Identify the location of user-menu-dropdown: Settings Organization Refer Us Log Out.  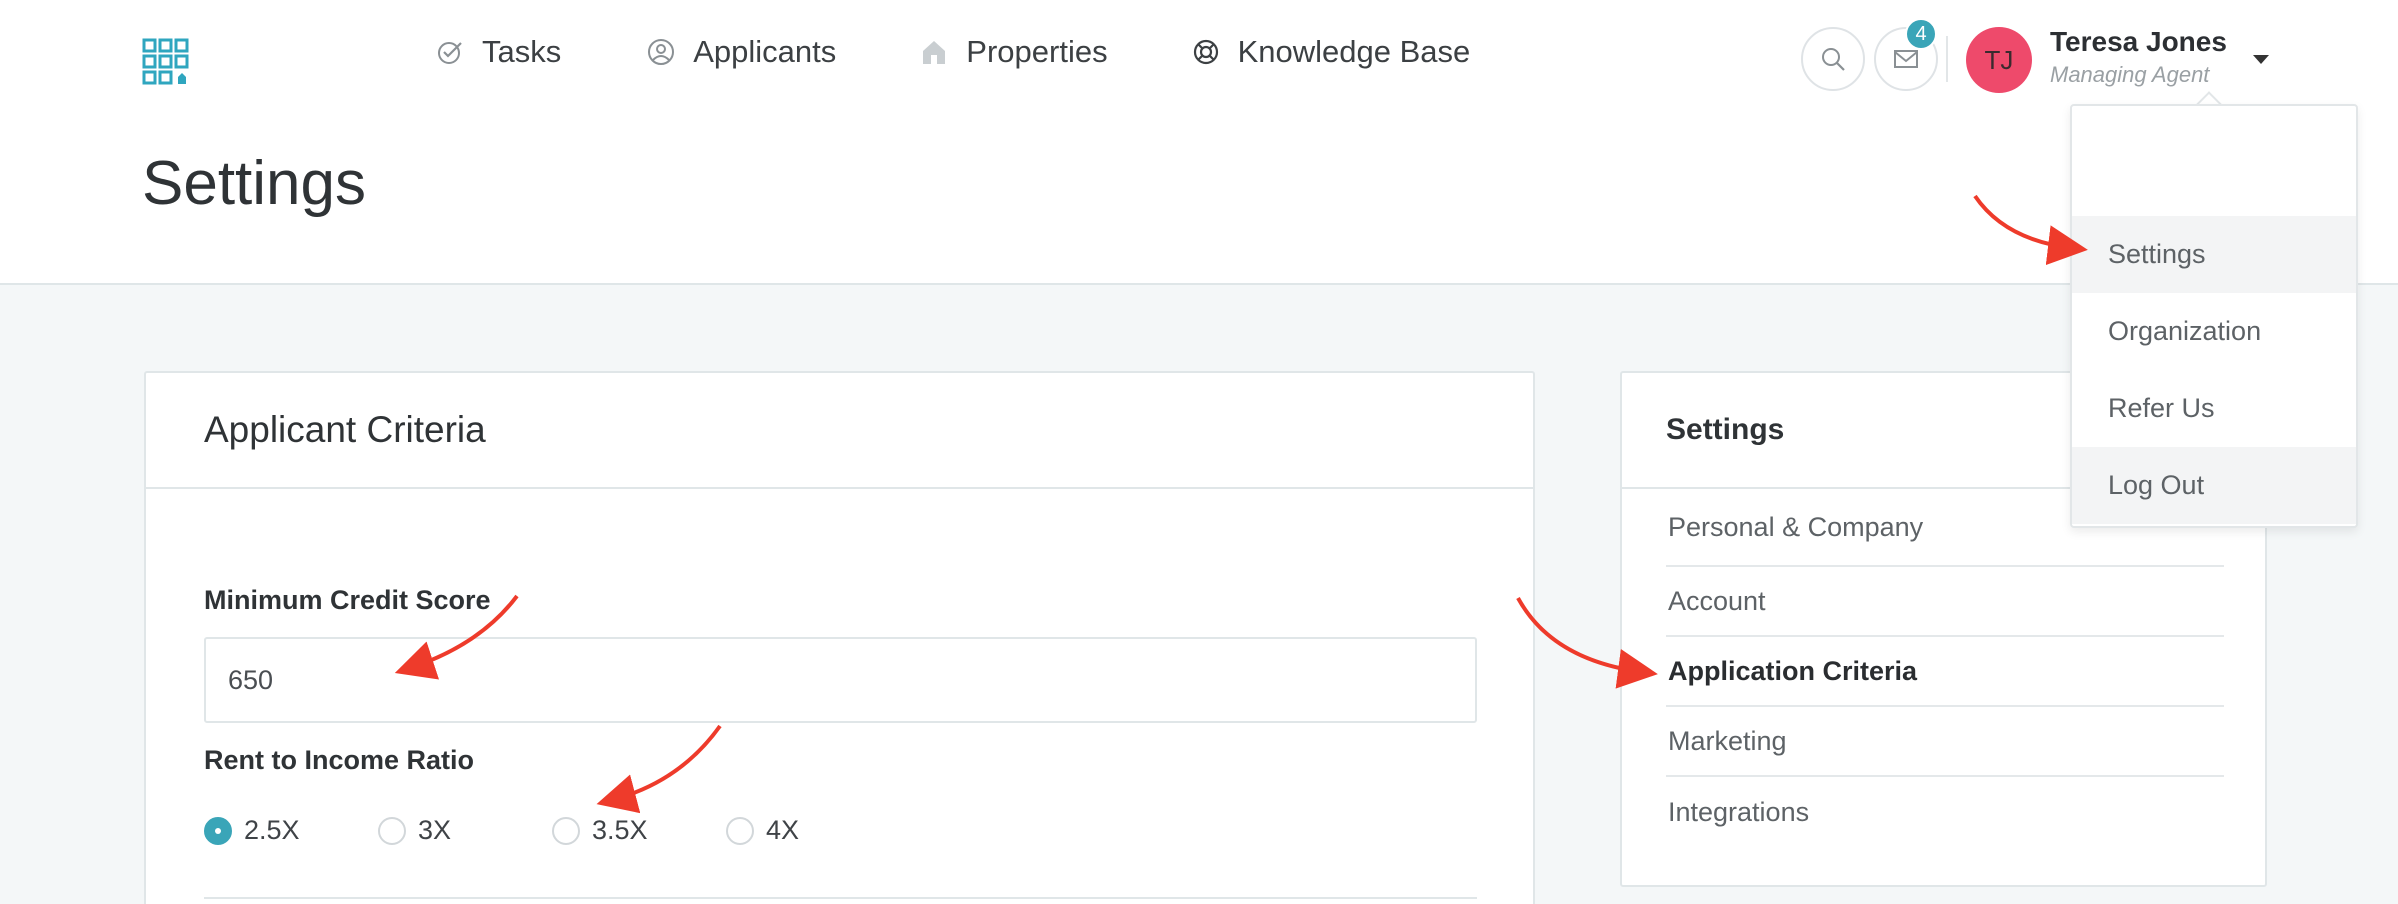
(2214, 316).